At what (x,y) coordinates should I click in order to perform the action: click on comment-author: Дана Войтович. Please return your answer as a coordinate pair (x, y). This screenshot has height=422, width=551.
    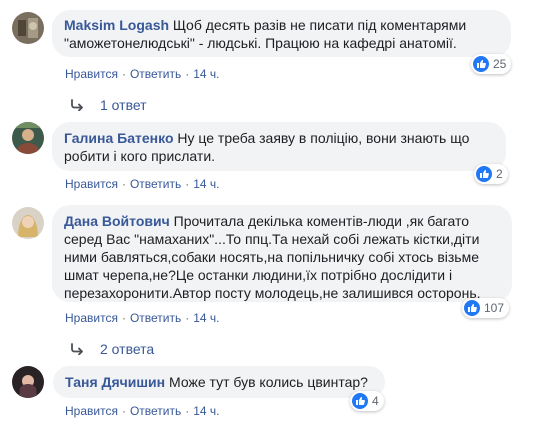
    Looking at the image, I should click on (117, 221).